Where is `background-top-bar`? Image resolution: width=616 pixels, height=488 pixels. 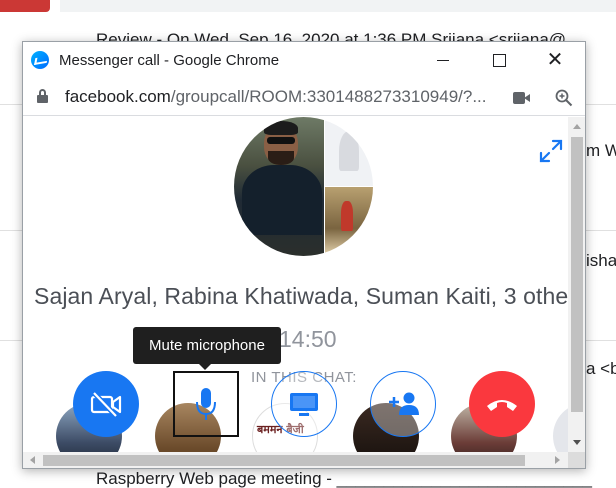 background-top-bar is located at coordinates (338, 6).